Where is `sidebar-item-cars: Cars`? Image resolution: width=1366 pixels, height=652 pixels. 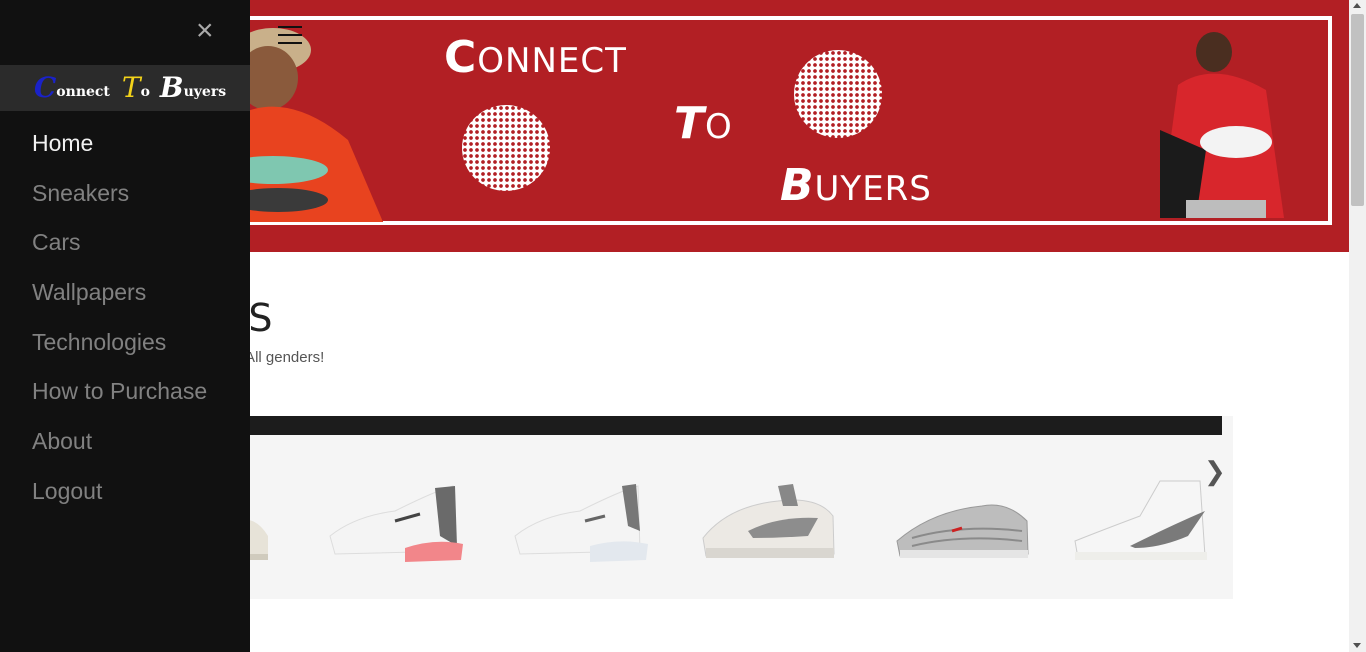 sidebar-item-cars: Cars is located at coordinates (119, 252).